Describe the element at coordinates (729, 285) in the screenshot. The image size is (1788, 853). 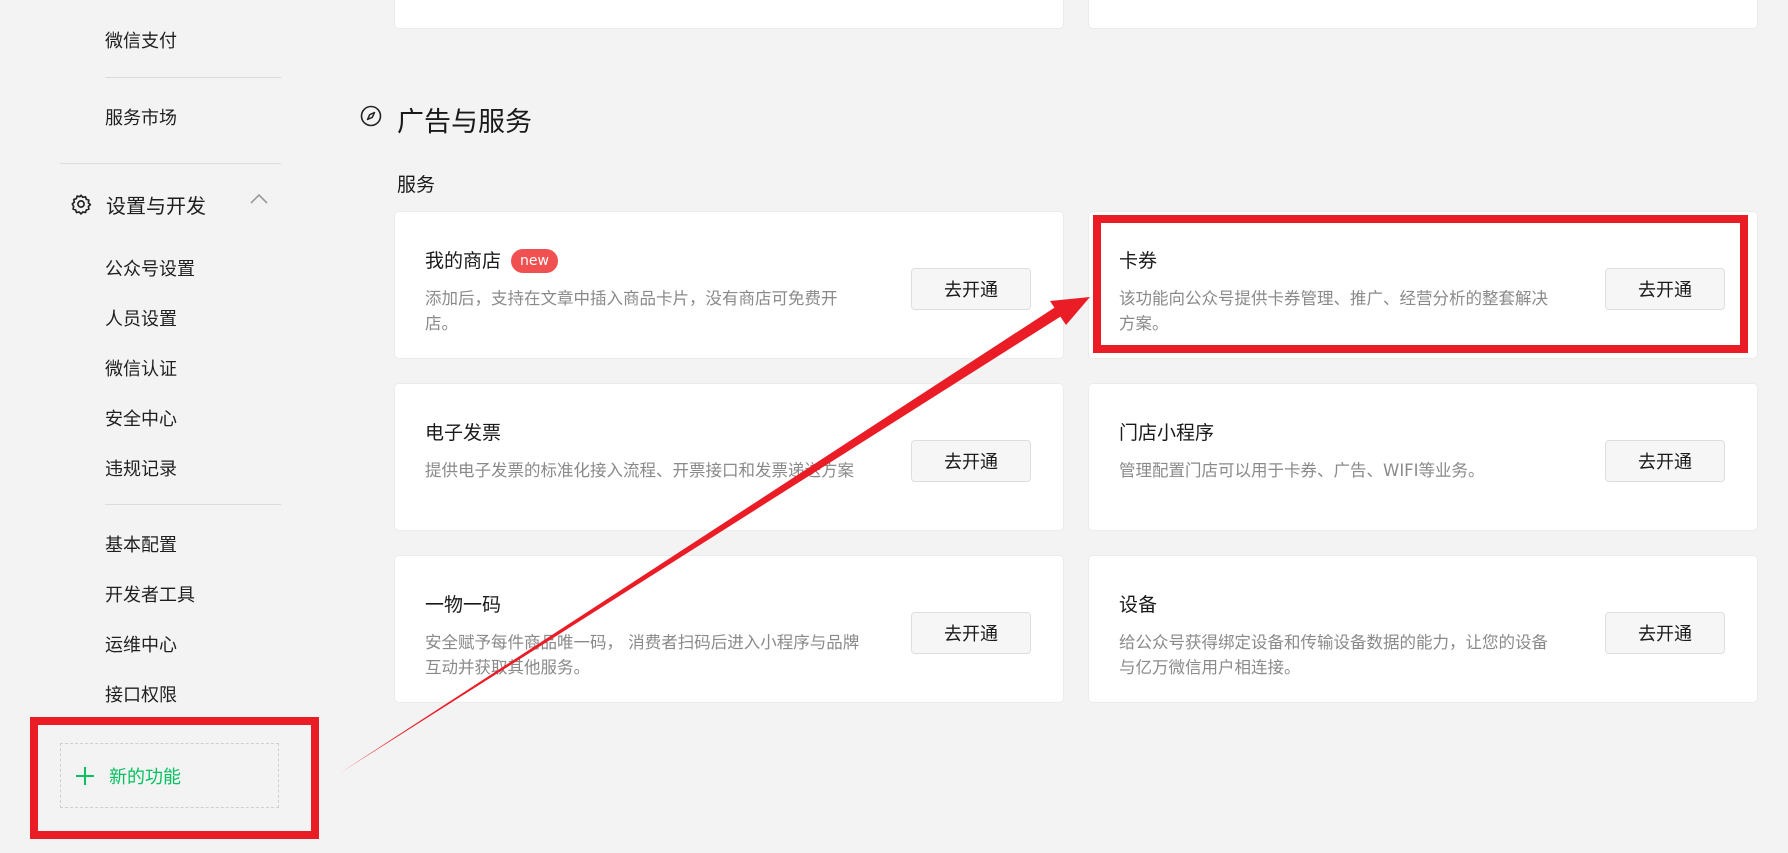
I see `service-card-my-store: 我的商店 new 添加后，支持在文章中插入商品卡片，没有商店可免费开店。 去开通` at that location.